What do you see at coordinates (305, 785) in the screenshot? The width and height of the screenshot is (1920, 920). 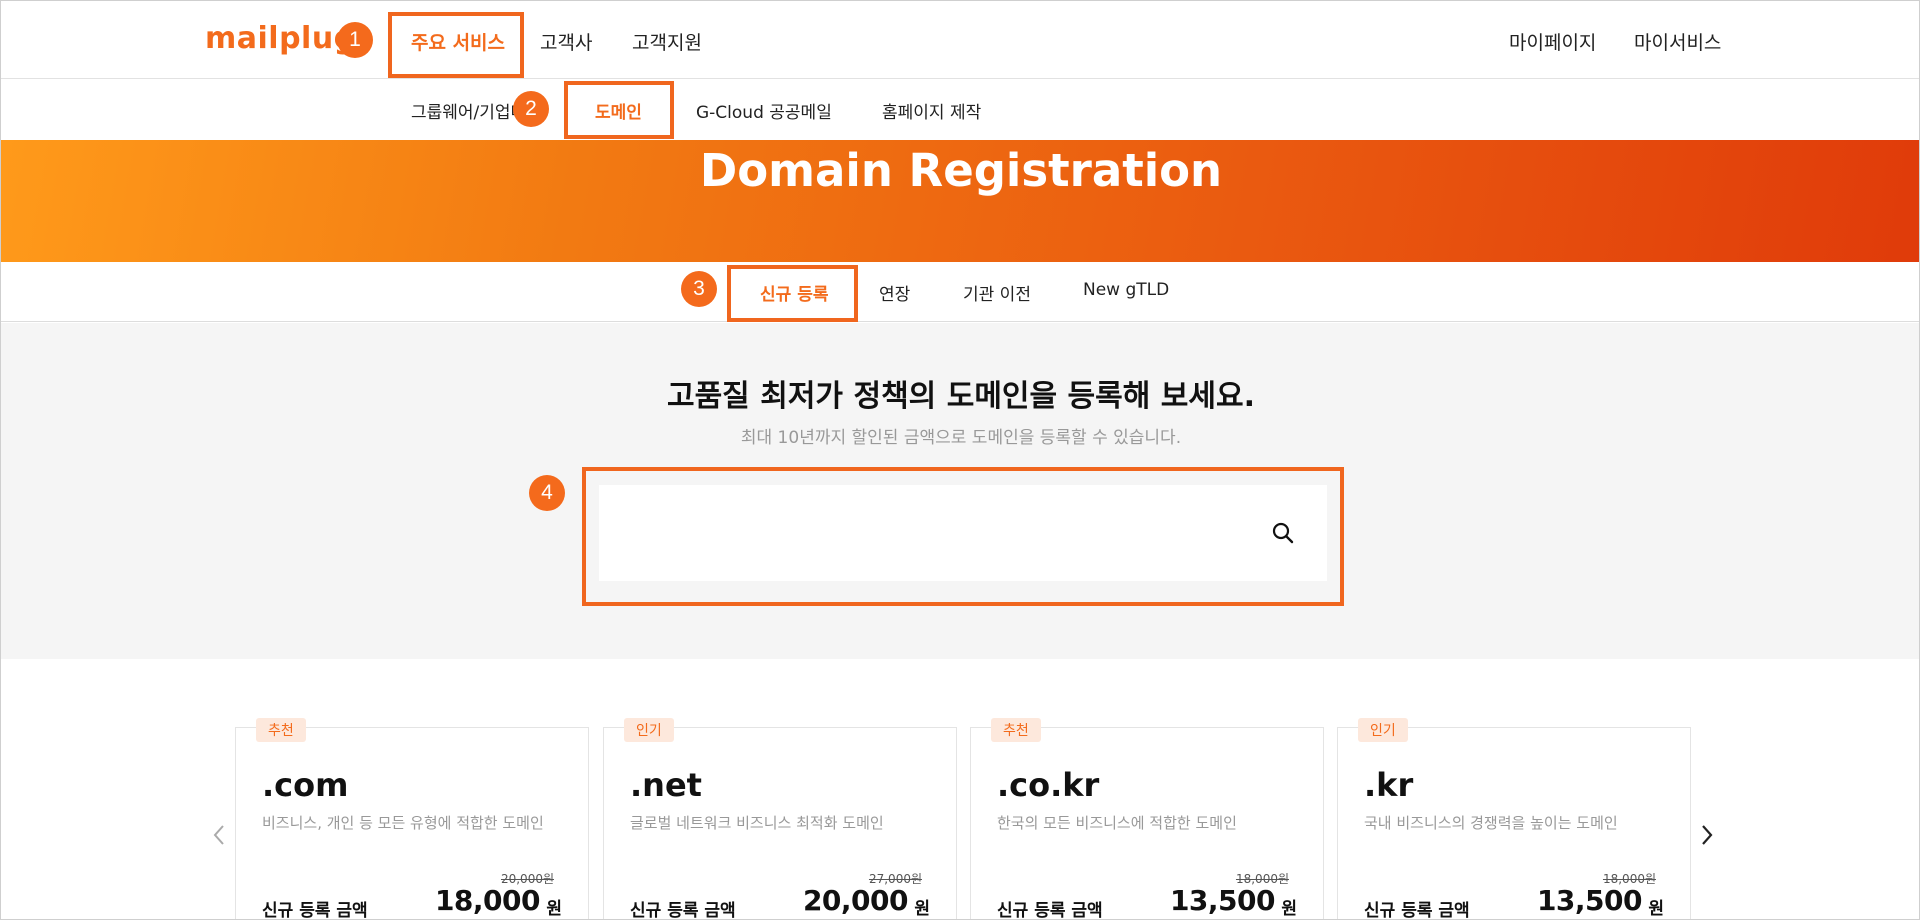 I see `card-domain-name: .com` at bounding box center [305, 785].